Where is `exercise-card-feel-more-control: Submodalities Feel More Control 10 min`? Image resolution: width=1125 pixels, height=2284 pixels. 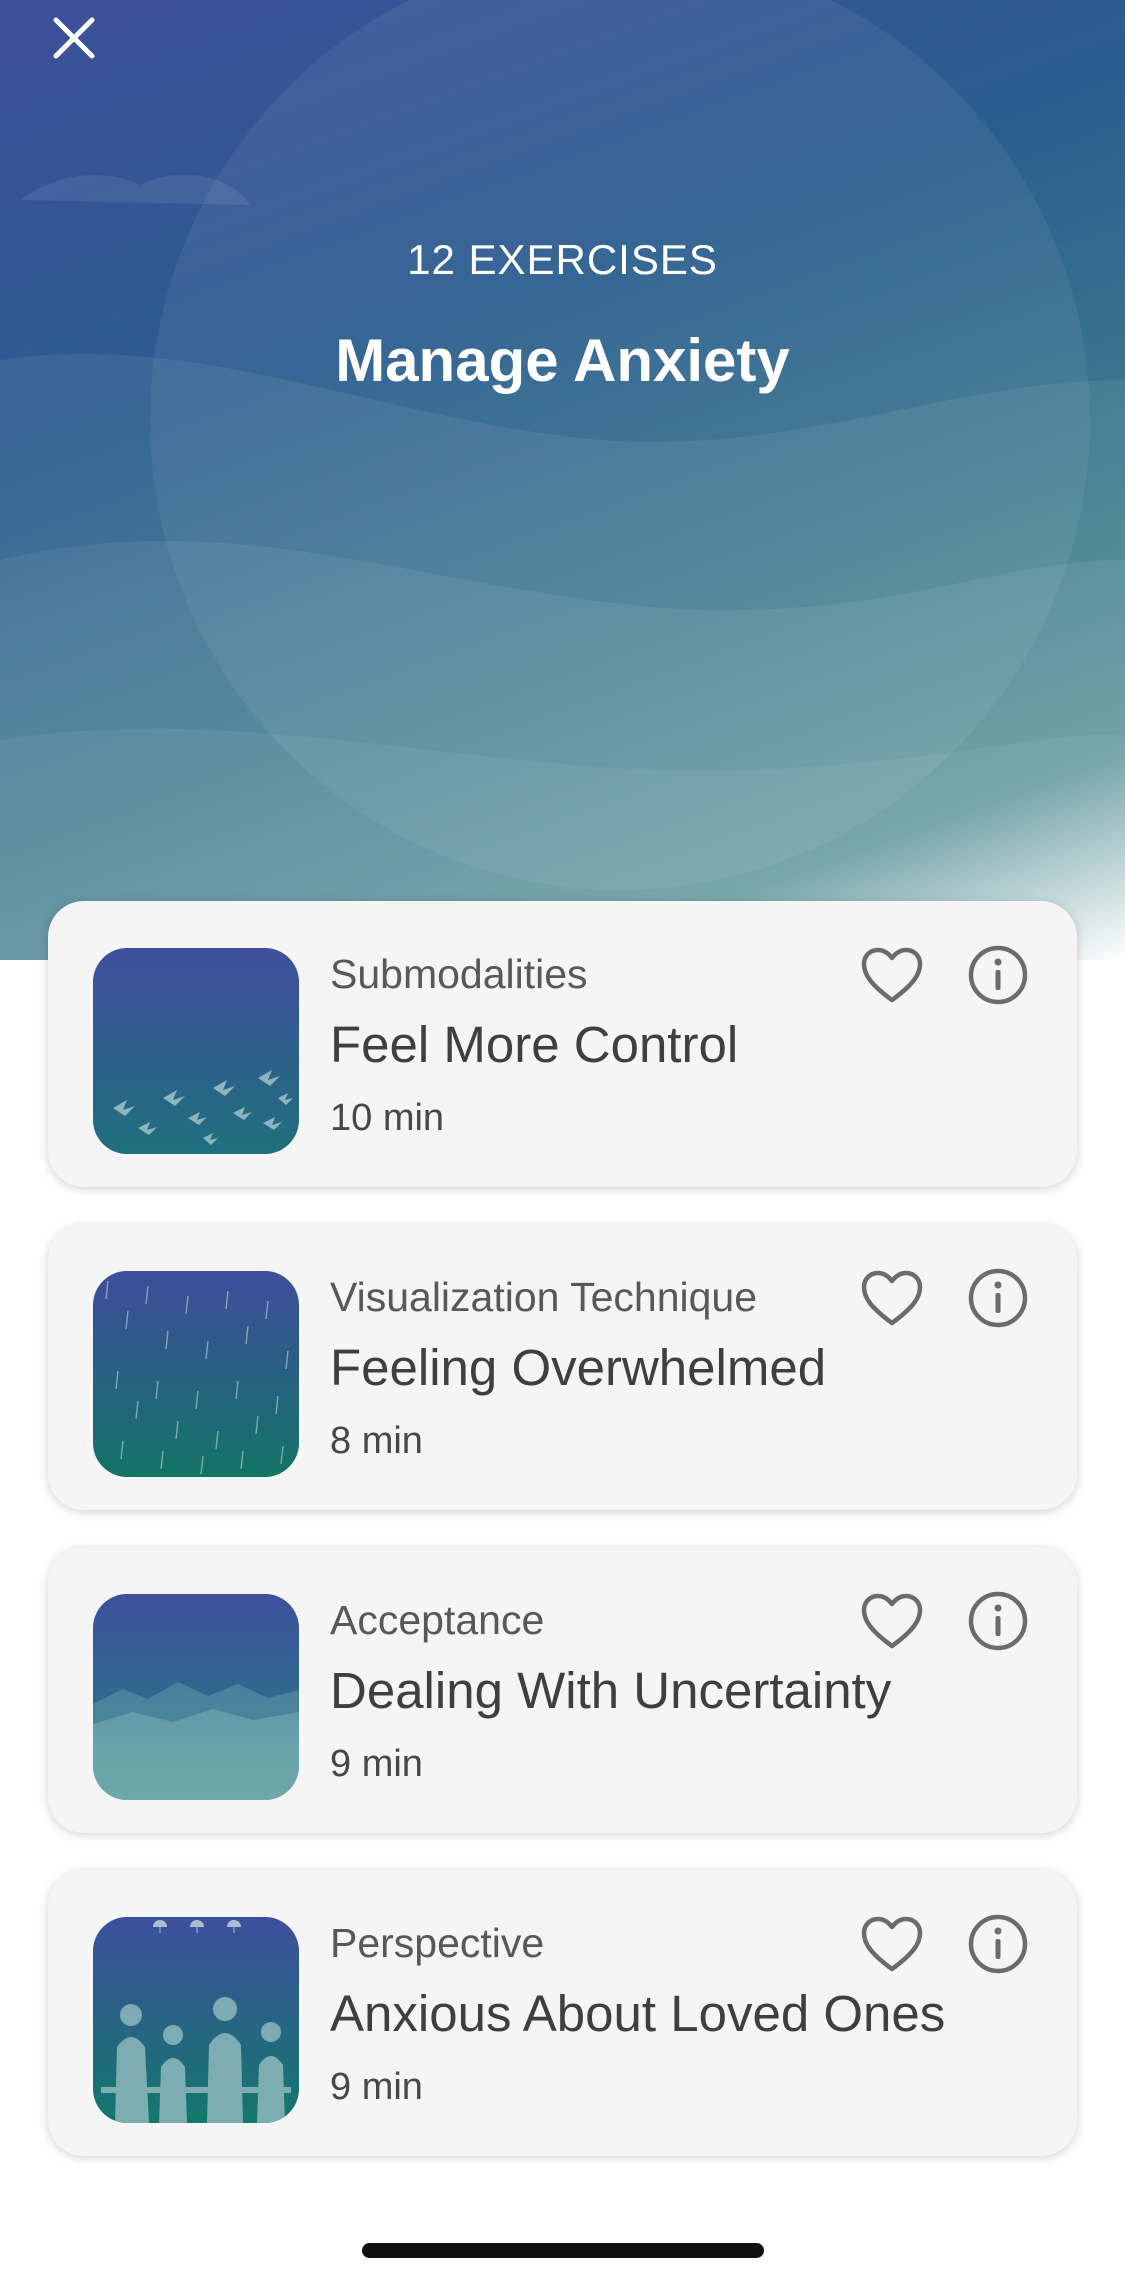 exercise-card-feel-more-control: Submodalities Feel More Control 10 min is located at coordinates (562, 1044).